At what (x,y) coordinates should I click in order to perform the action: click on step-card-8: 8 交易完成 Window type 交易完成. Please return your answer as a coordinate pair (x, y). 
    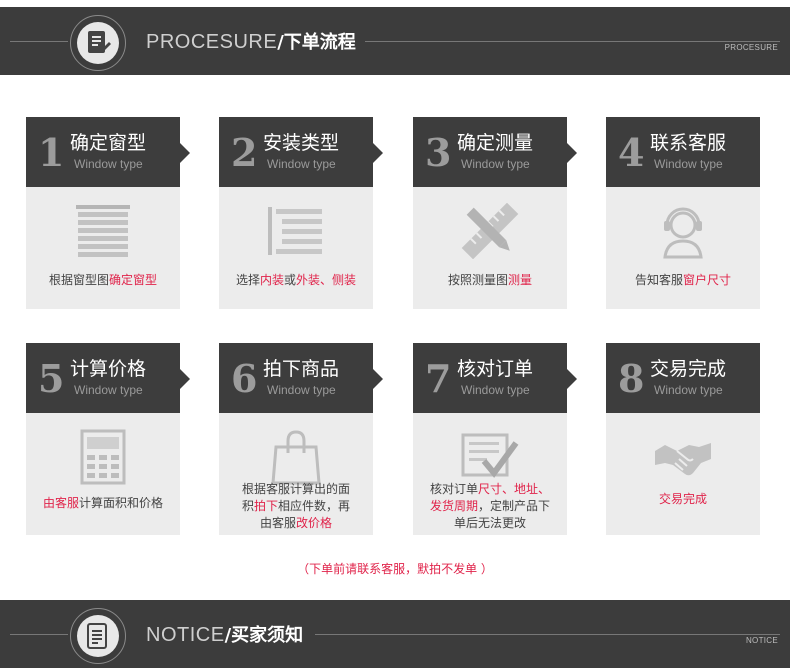
    Looking at the image, I should click on (683, 439).